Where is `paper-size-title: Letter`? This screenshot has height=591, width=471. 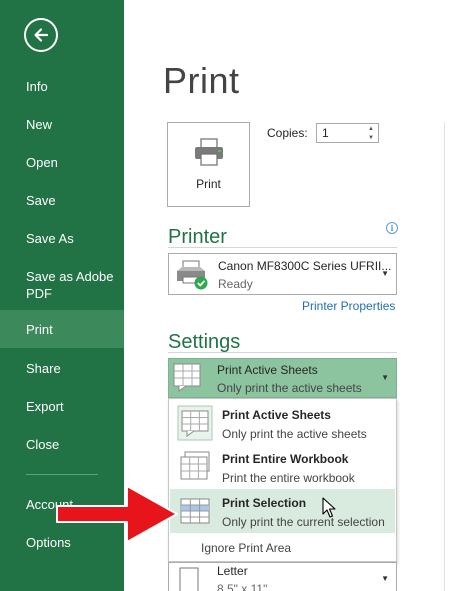 paper-size-title: Letter is located at coordinates (232, 571).